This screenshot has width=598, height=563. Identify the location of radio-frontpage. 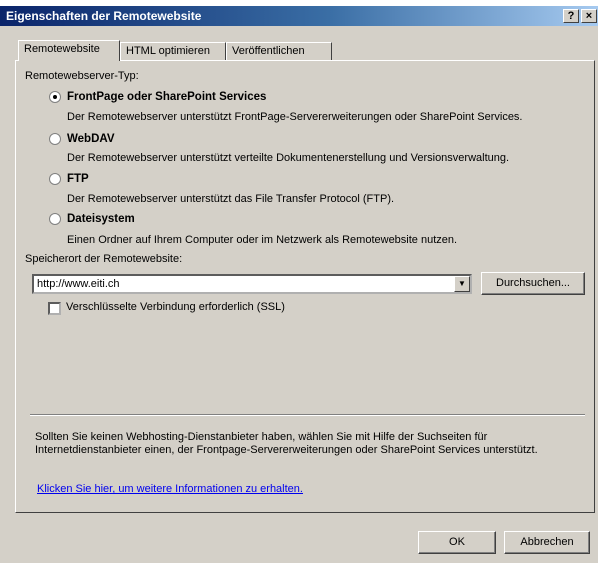
(55, 97).